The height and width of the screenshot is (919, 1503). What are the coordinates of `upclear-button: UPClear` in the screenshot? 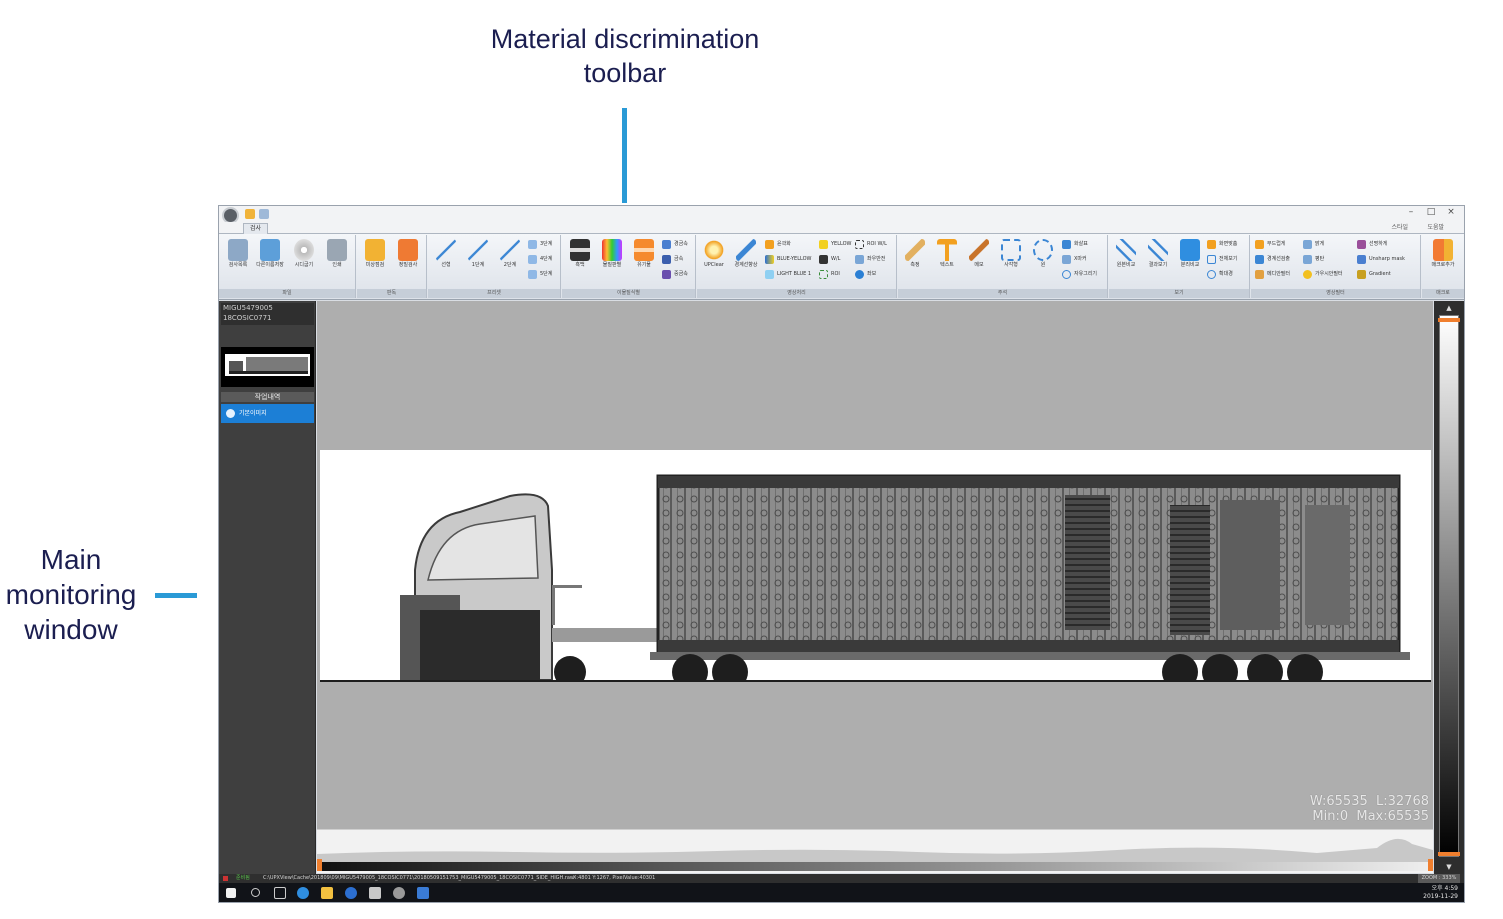 It's located at (714, 254).